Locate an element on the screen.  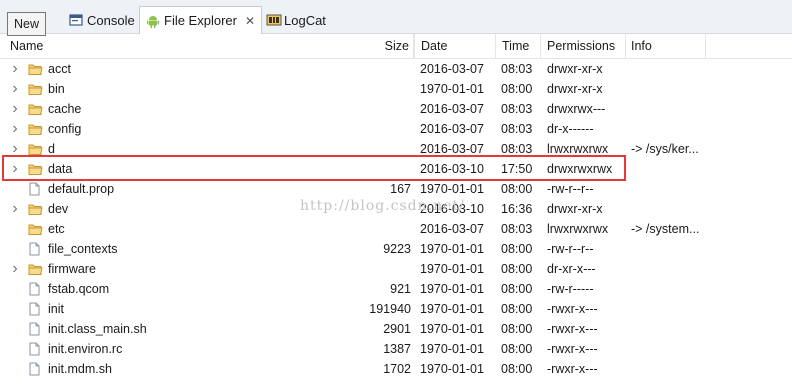
file-permissions: drwxrwx--- is located at coordinates (576, 109).